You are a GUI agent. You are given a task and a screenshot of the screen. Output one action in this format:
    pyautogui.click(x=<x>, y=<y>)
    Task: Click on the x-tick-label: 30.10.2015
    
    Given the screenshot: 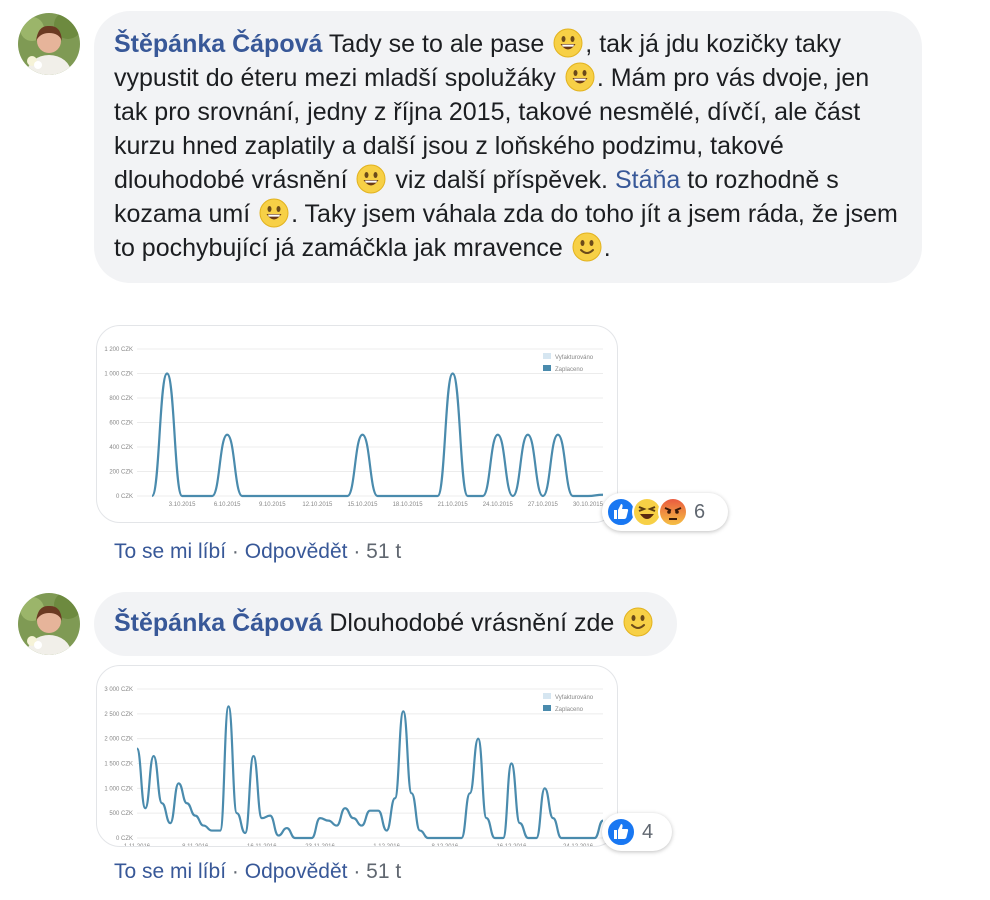 What is the action you would take?
    pyautogui.click(x=588, y=505)
    